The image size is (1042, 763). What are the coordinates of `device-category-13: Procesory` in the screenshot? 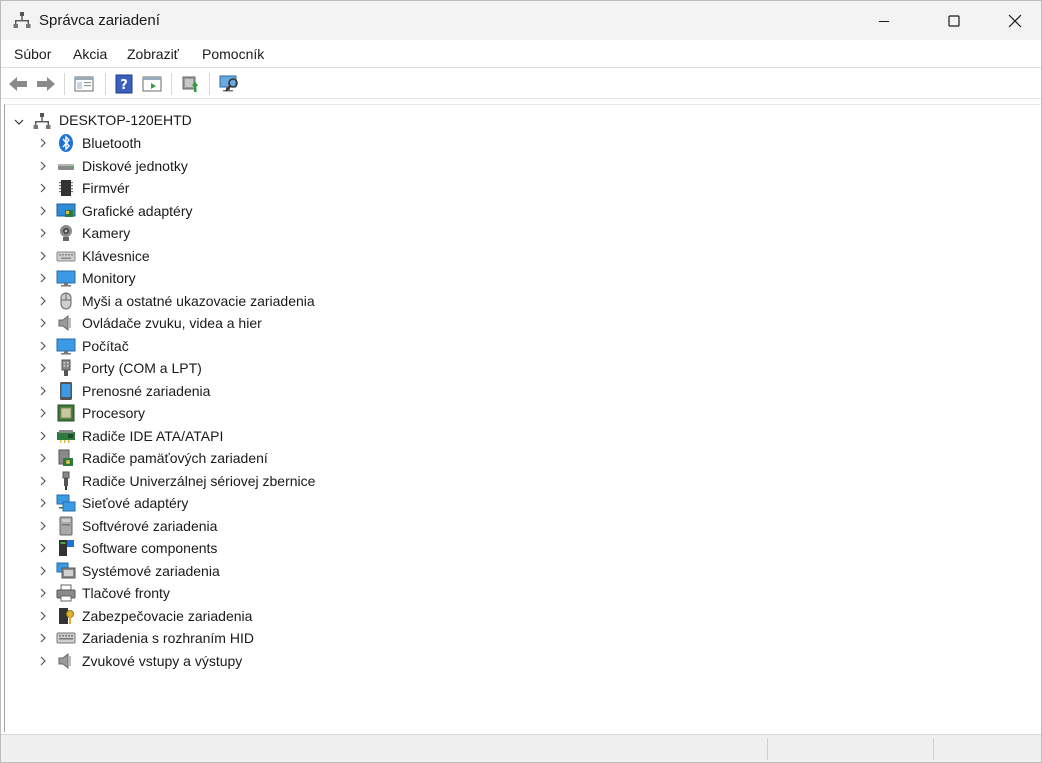 It's located at (305, 413).